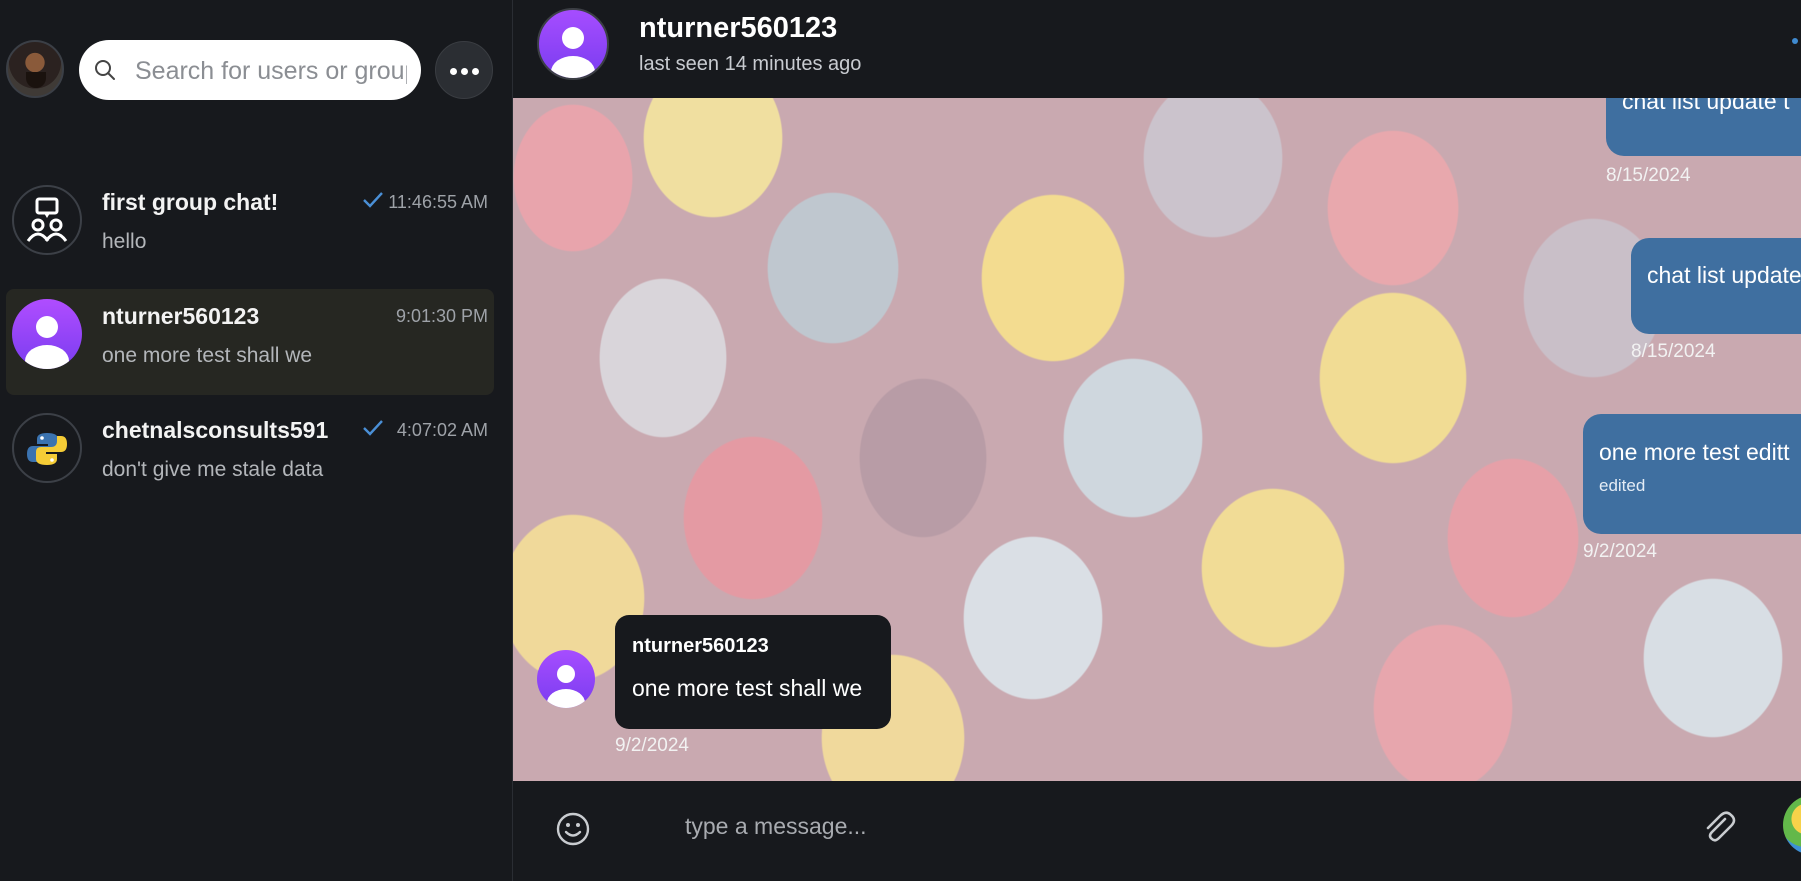  Describe the element at coordinates (1157, 49) in the screenshot. I see `conversation-header: nturner560123 last seen 14 minutes ago` at that location.